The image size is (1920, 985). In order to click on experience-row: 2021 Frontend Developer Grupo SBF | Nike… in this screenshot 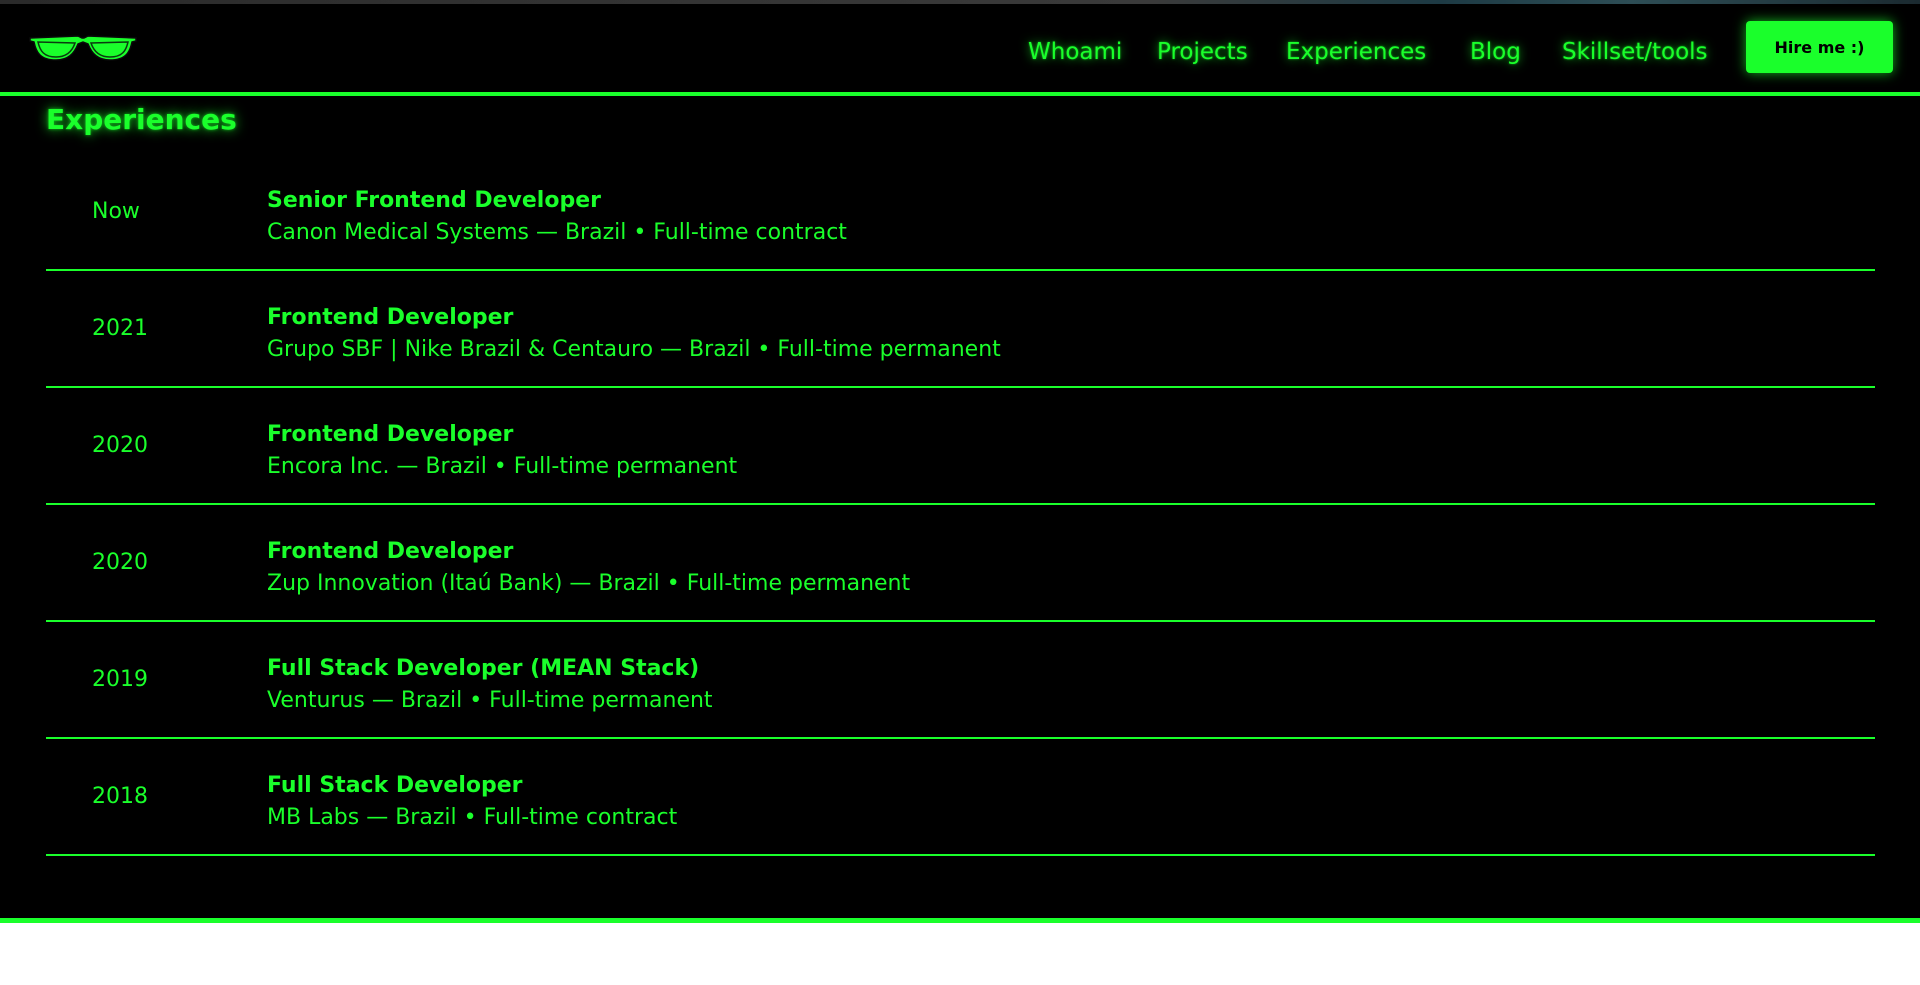, I will do `click(960, 329)`.